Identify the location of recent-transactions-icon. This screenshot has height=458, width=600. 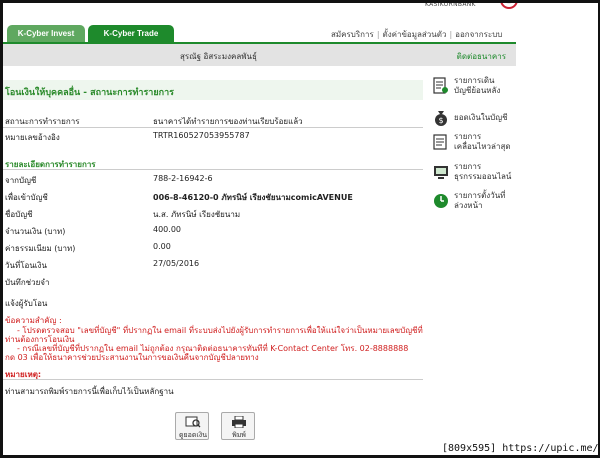
(441, 142).